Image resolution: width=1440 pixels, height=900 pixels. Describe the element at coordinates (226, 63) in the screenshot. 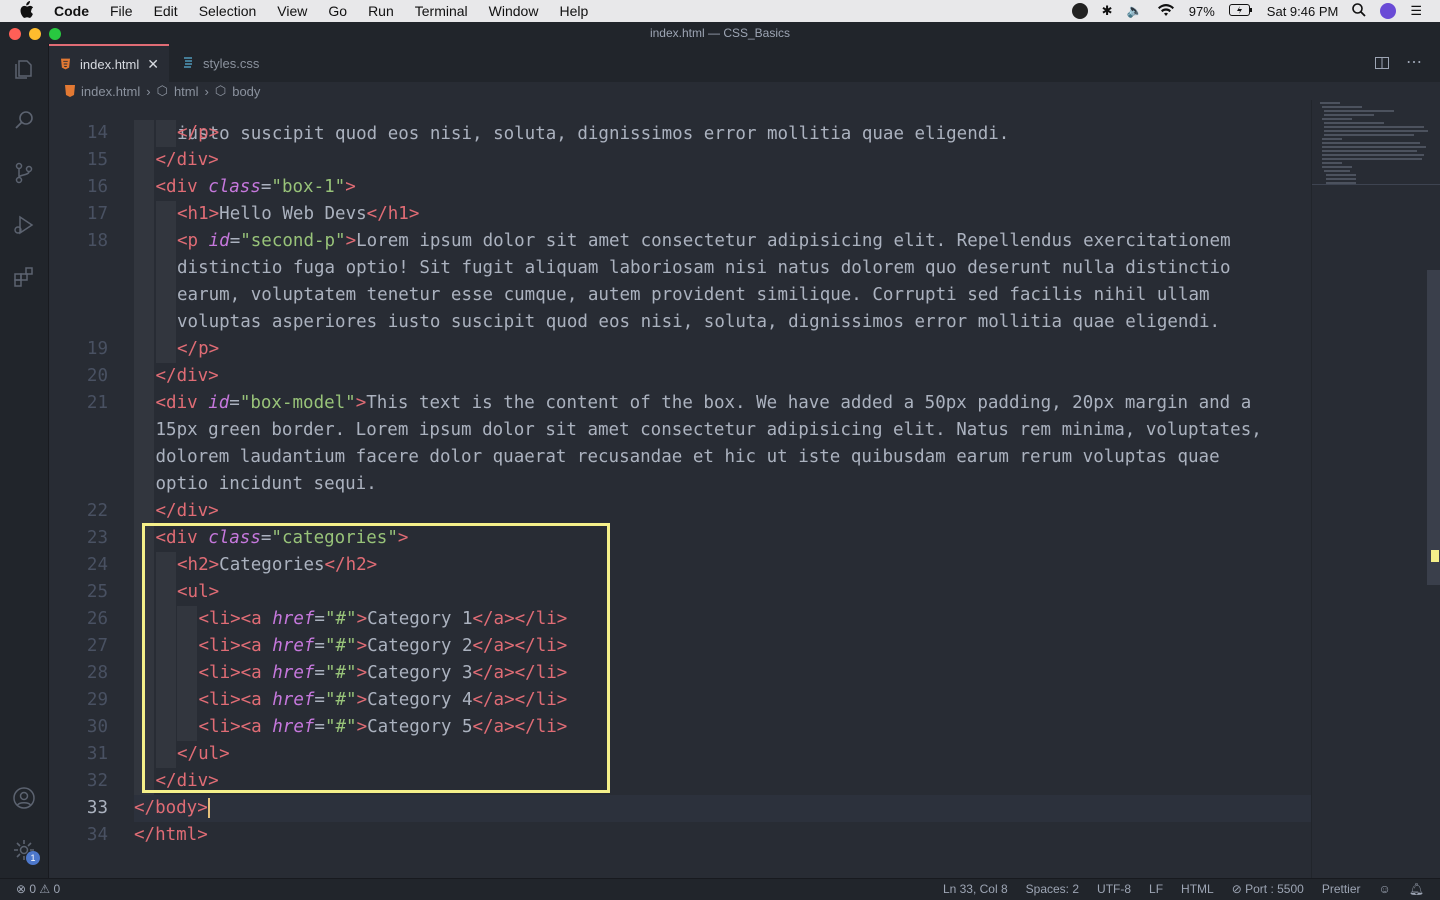

I see `tab-styles-css: styles.css` at that location.